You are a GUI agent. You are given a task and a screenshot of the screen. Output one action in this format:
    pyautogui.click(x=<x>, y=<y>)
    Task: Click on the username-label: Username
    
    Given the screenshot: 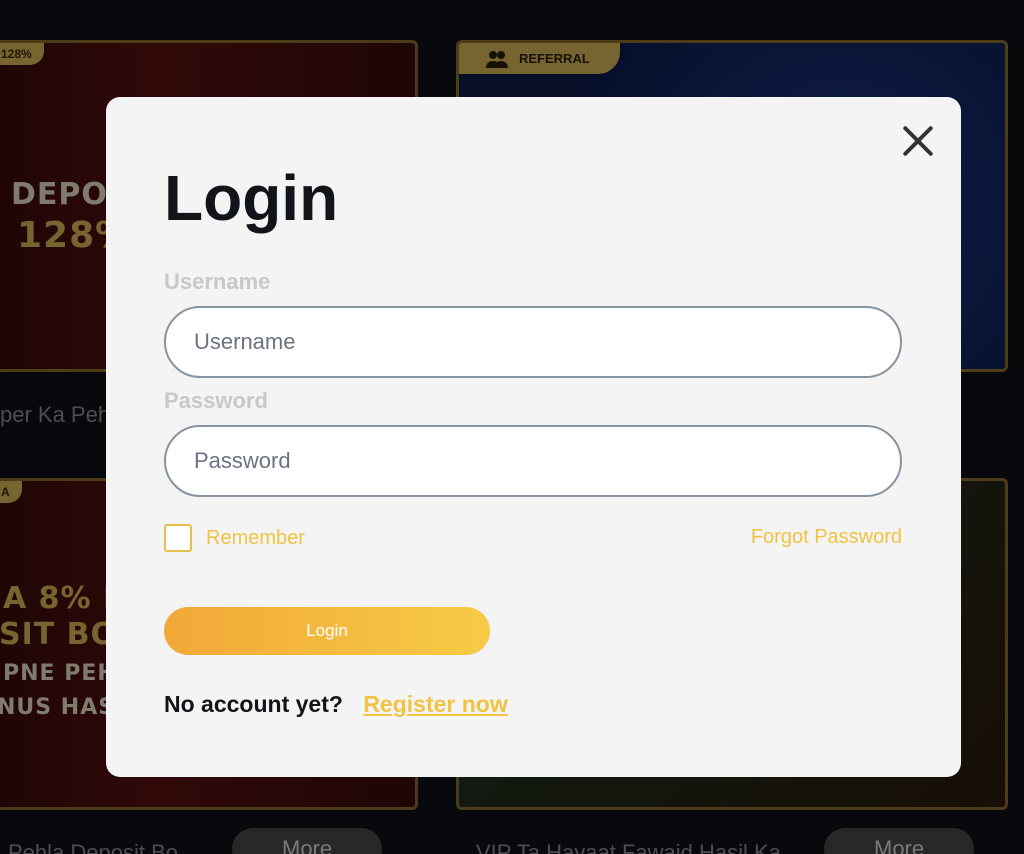 What is the action you would take?
    pyautogui.click(x=217, y=281)
    